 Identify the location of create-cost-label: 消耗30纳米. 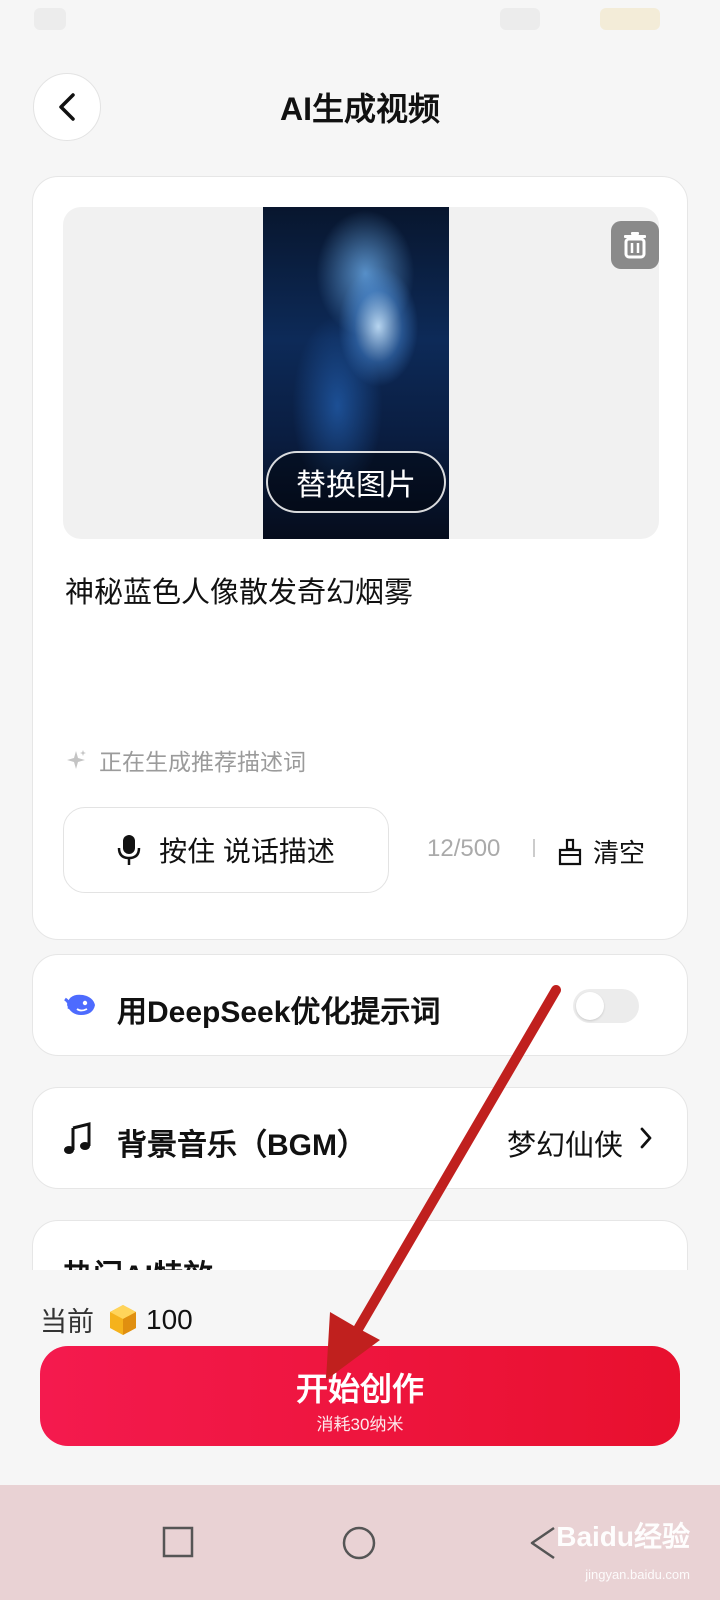
(360, 1424).